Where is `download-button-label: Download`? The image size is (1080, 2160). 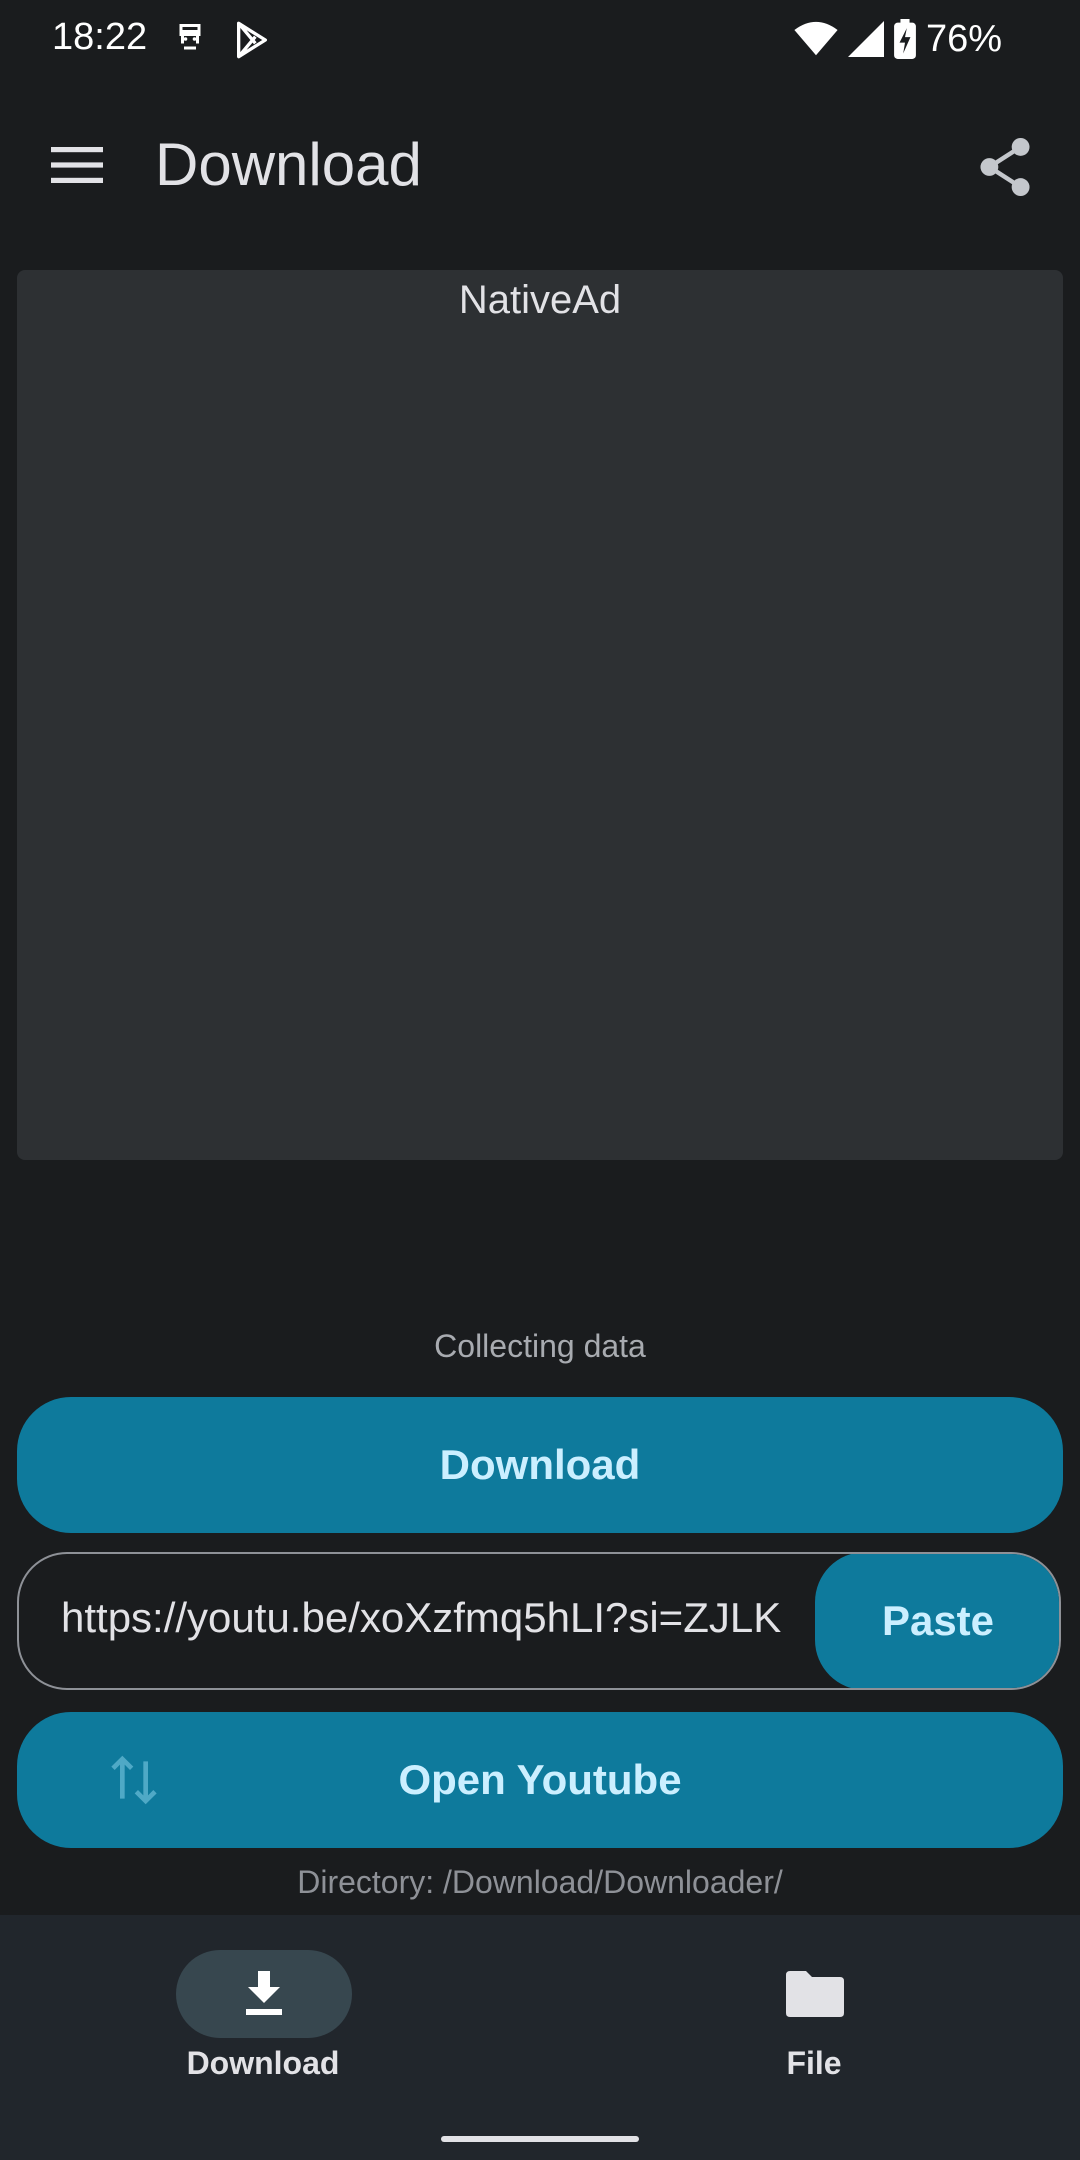
download-button-label: Download is located at coordinates (540, 1464).